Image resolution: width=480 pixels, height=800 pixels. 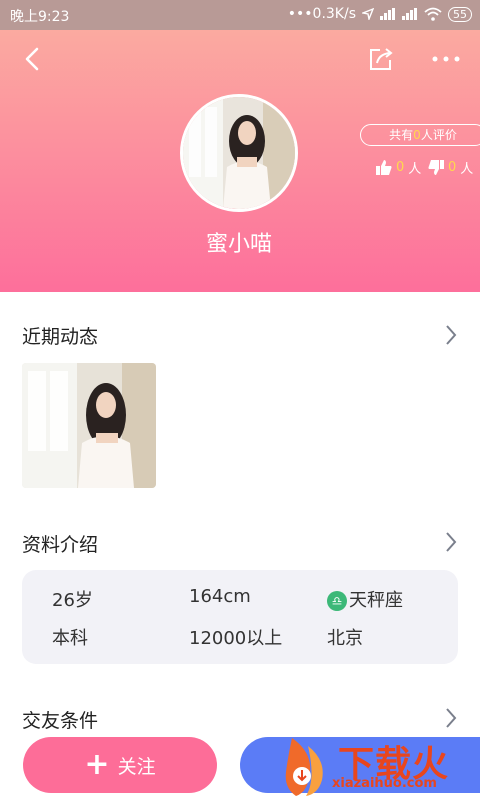 What do you see at coordinates (433, 14) in the screenshot?
I see `wifi-icon` at bounding box center [433, 14].